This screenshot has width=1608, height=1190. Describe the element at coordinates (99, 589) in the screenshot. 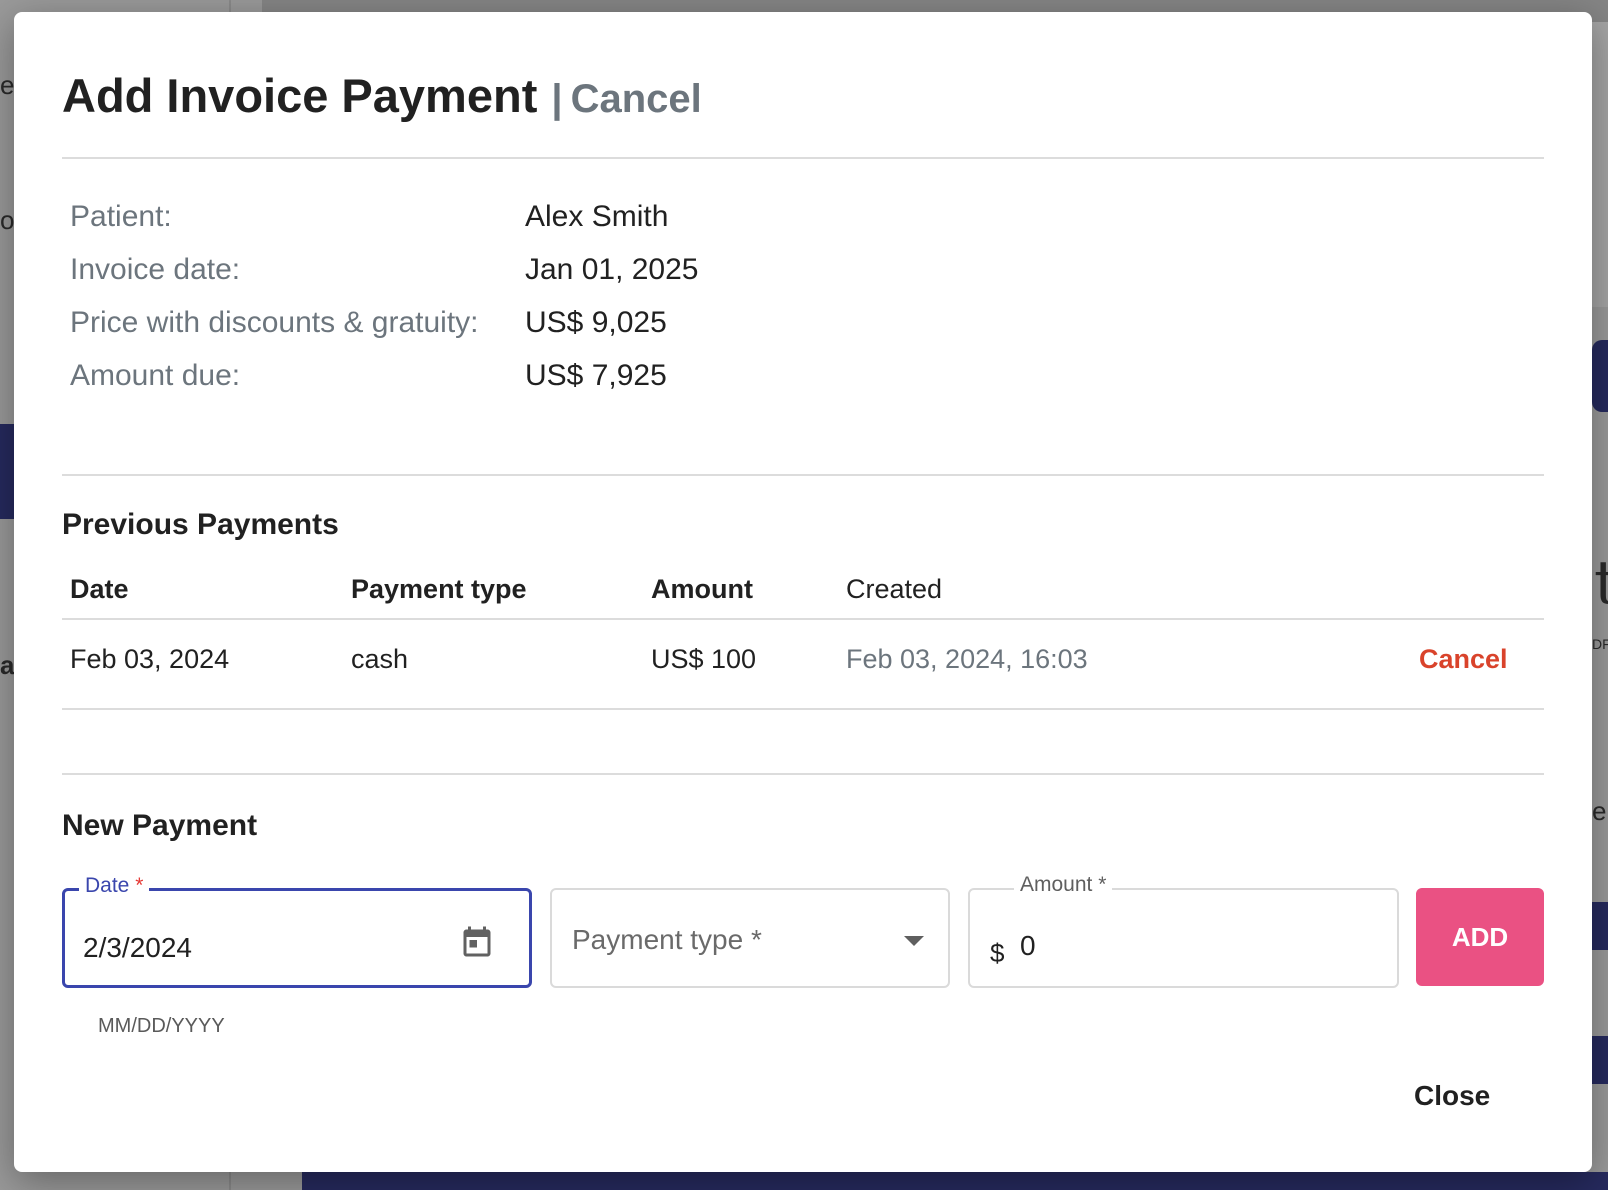

I see `column-header-date: Date` at that location.